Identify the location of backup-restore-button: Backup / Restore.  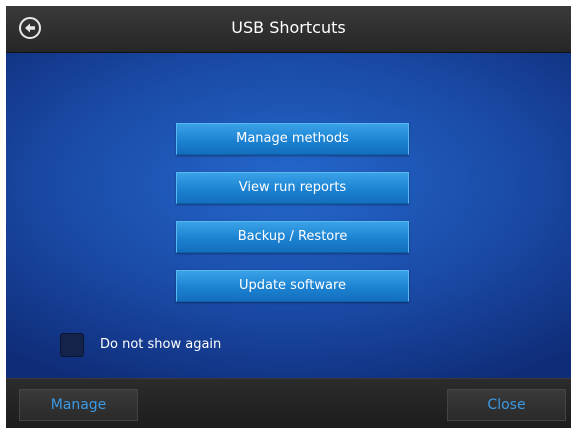
(292, 237).